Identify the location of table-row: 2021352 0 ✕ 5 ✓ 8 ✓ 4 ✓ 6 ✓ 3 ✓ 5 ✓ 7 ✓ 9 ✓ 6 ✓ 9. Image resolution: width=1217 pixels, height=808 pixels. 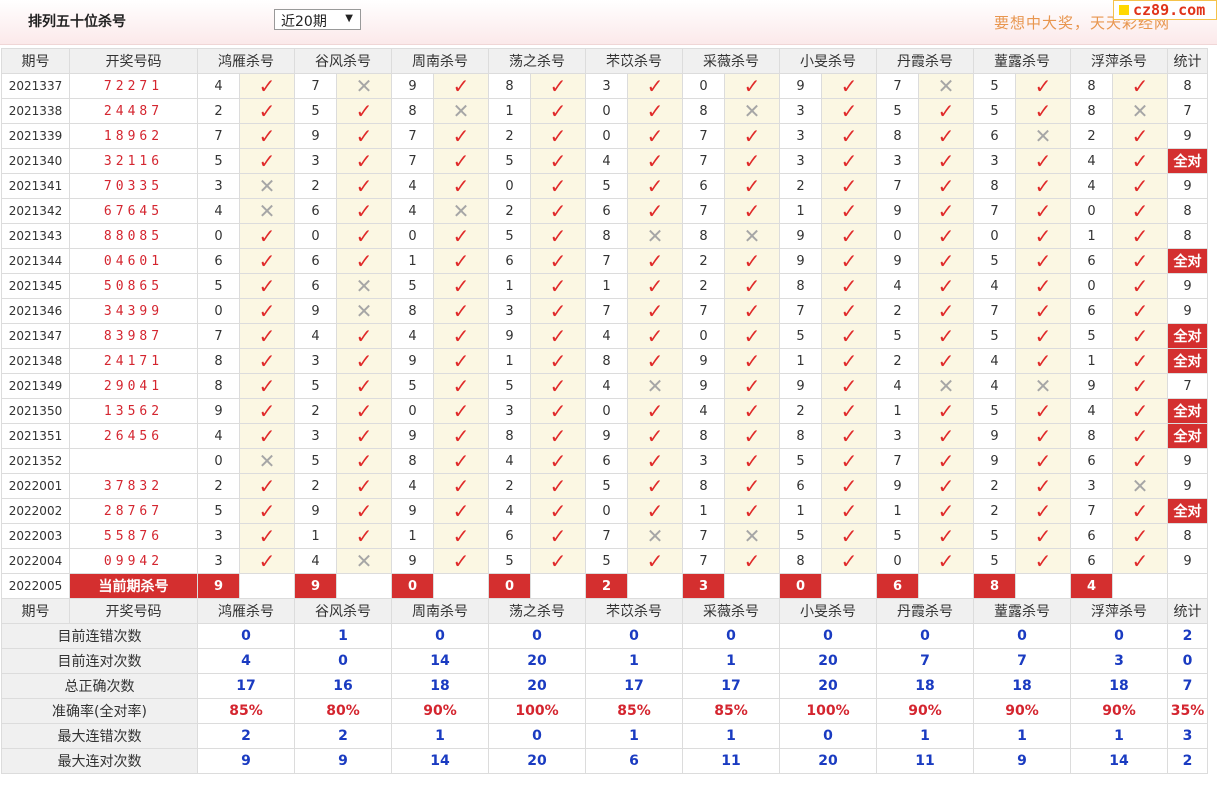
(604, 461).